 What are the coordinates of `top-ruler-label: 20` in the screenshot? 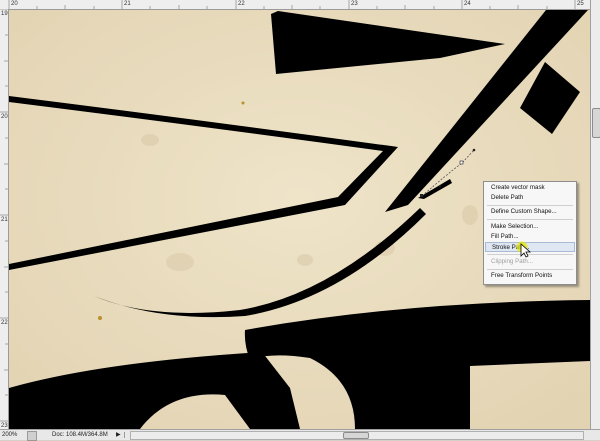 It's located at (14, 4).